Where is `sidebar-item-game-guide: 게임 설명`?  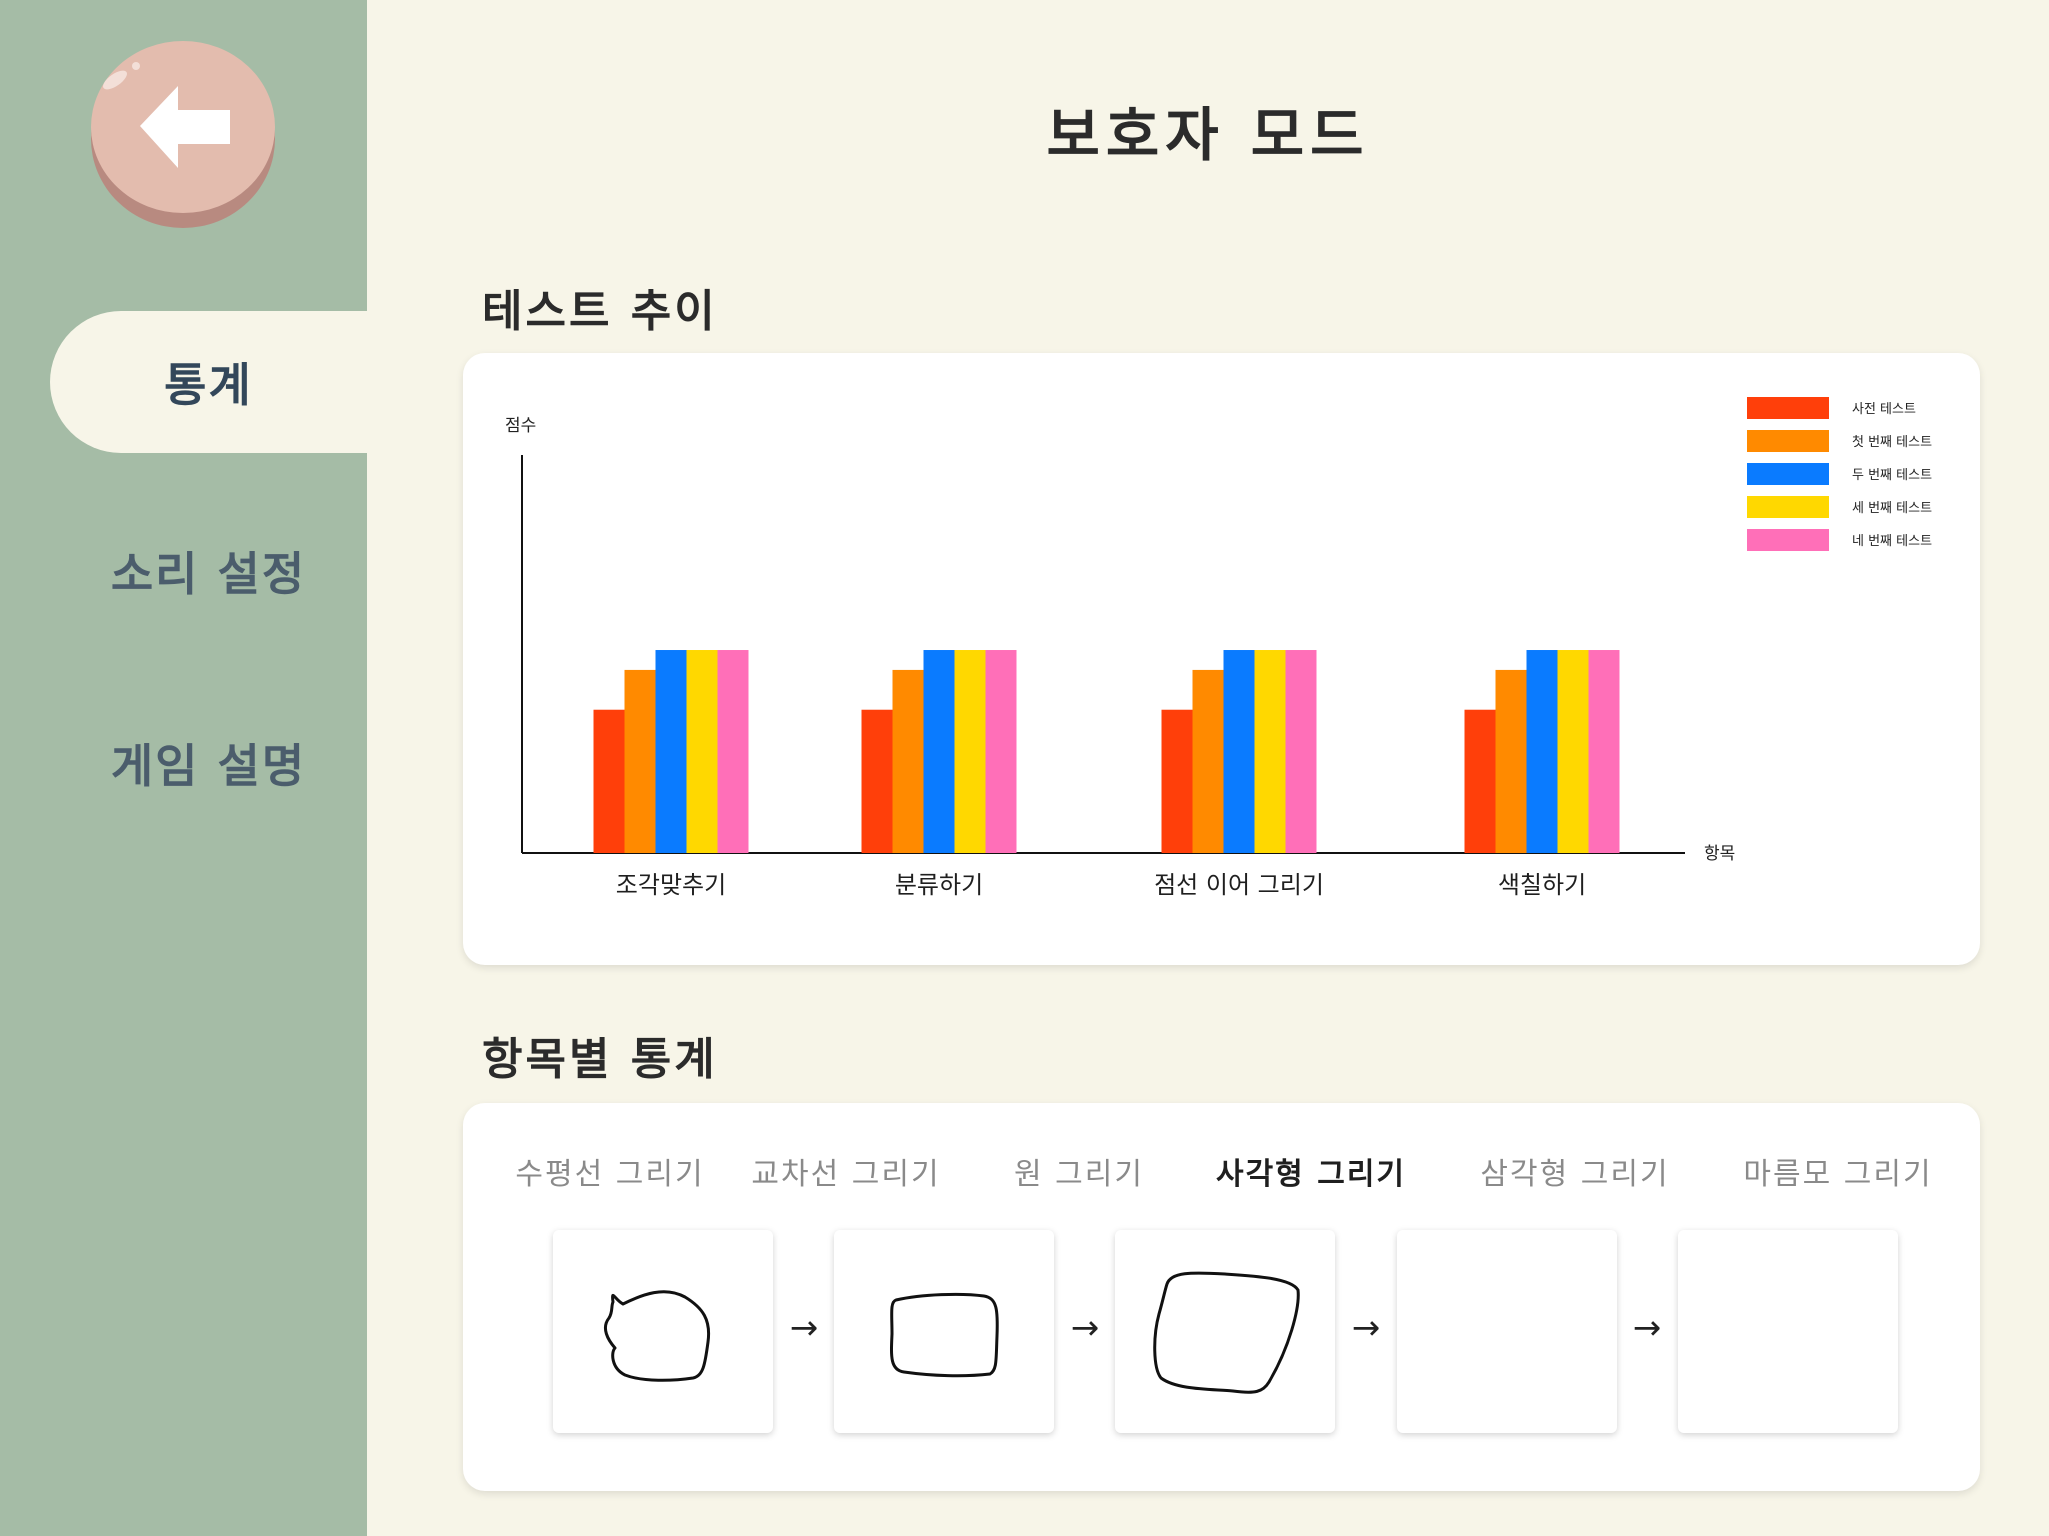
sidebar-item-game-guide: 게임 설명 is located at coordinates (208, 763).